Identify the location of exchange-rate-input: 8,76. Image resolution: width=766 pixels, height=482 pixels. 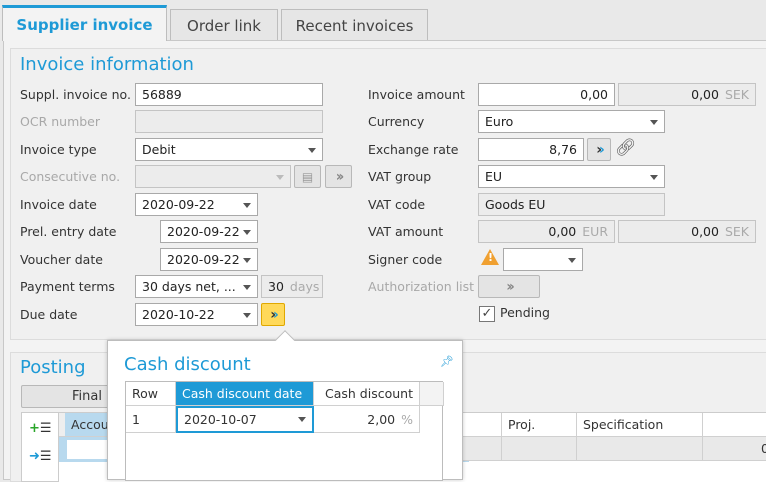
(531, 149).